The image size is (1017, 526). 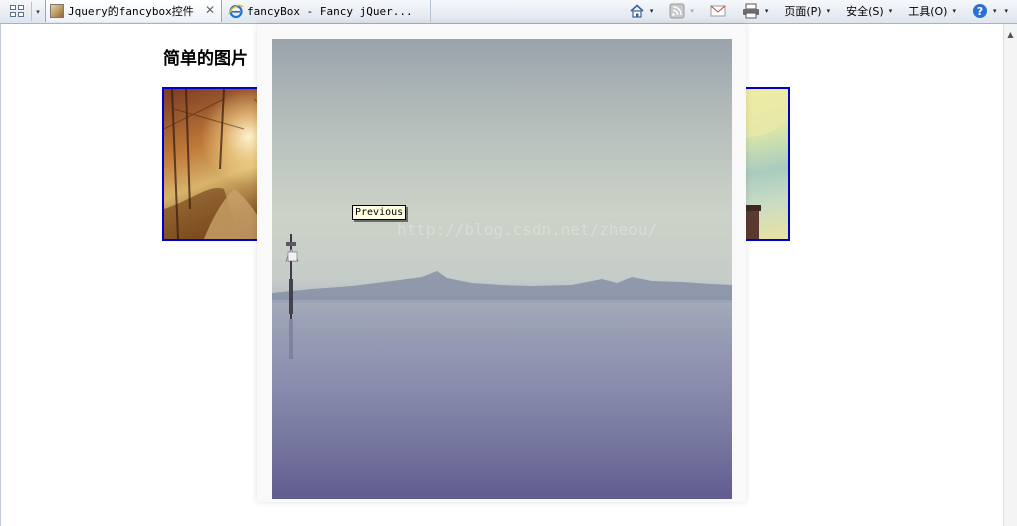 I want to click on page-menu: 页面(P) ▾, so click(x=807, y=11).